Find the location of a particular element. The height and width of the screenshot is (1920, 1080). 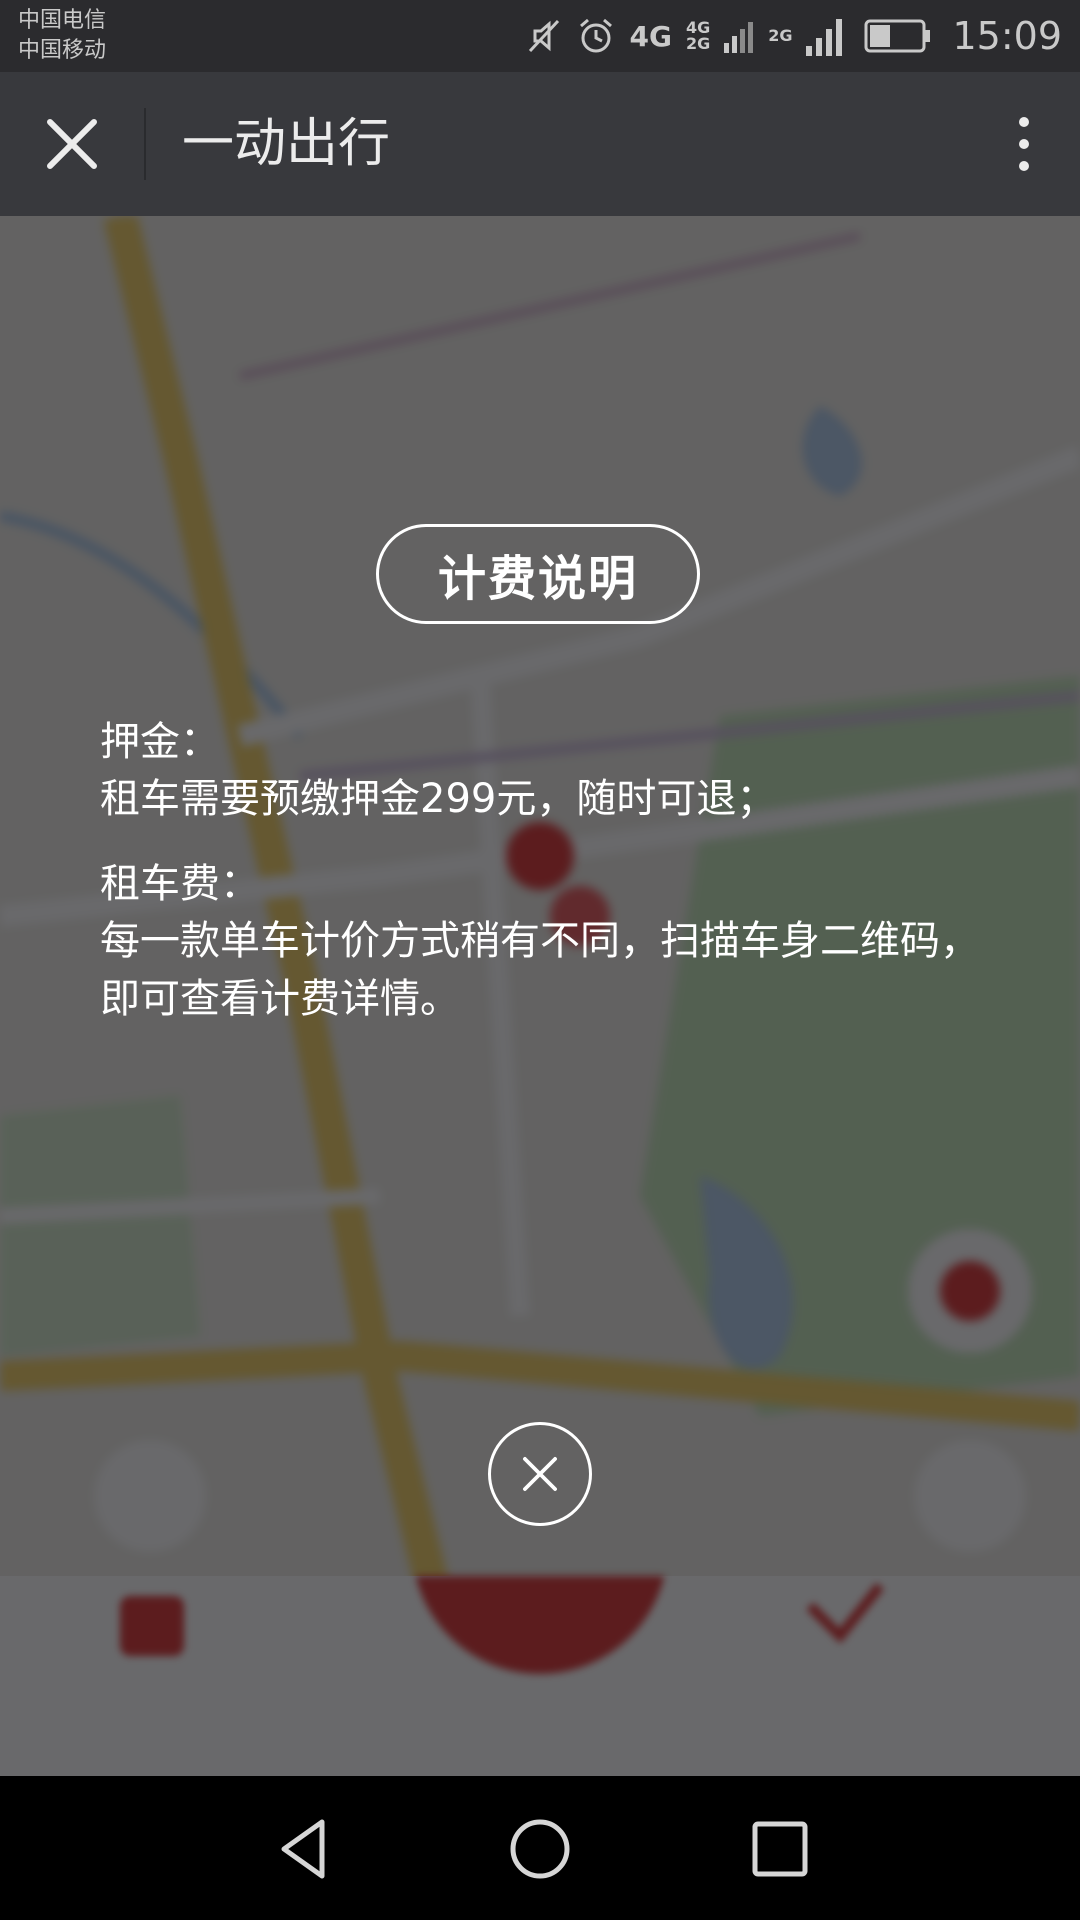

network-type-primary: 4G is located at coordinates (650, 36).